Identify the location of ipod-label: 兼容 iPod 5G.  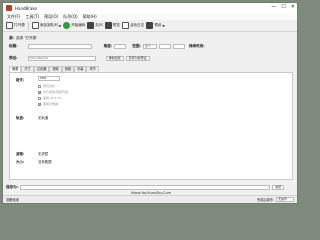
(52, 98).